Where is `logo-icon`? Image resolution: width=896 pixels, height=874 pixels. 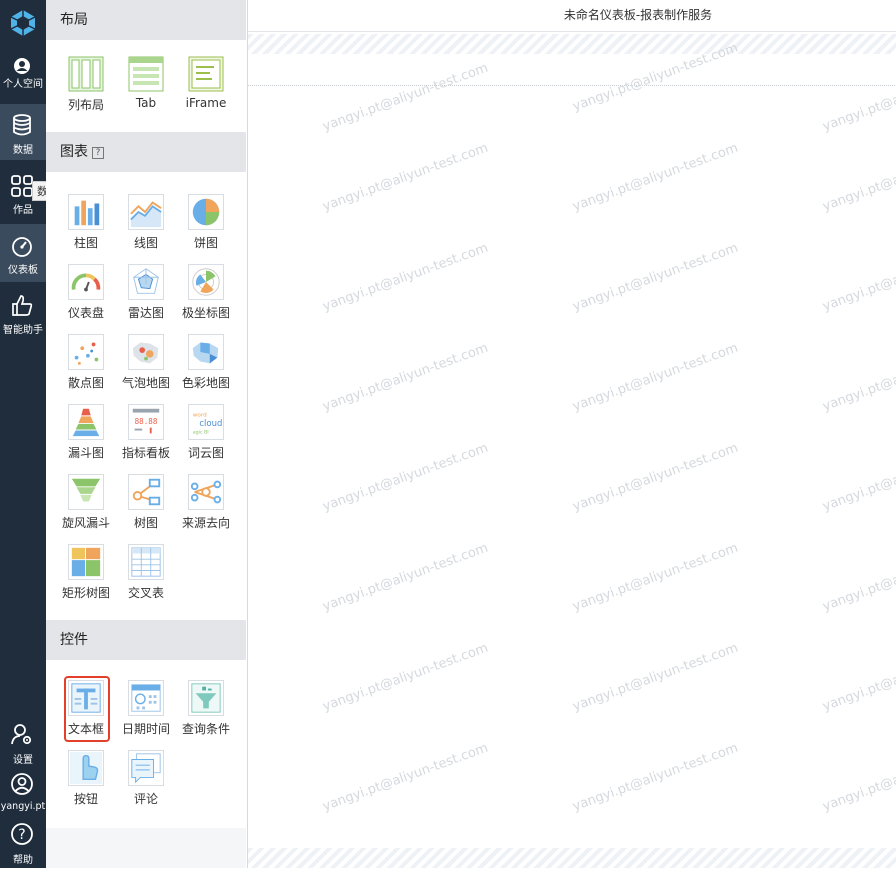 logo-icon is located at coordinates (23, 23).